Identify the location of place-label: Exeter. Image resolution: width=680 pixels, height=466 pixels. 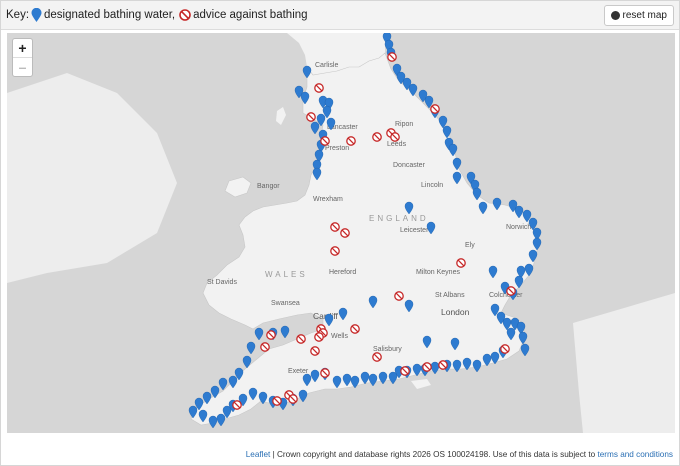
(298, 371).